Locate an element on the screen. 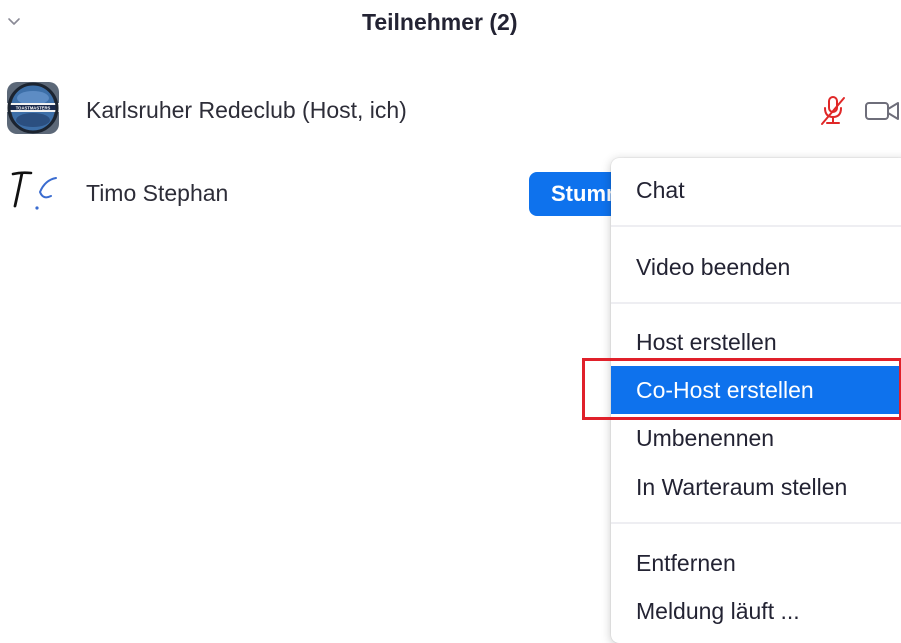 This screenshot has height=643, width=901. video-camera-icon is located at coordinates (882, 111).